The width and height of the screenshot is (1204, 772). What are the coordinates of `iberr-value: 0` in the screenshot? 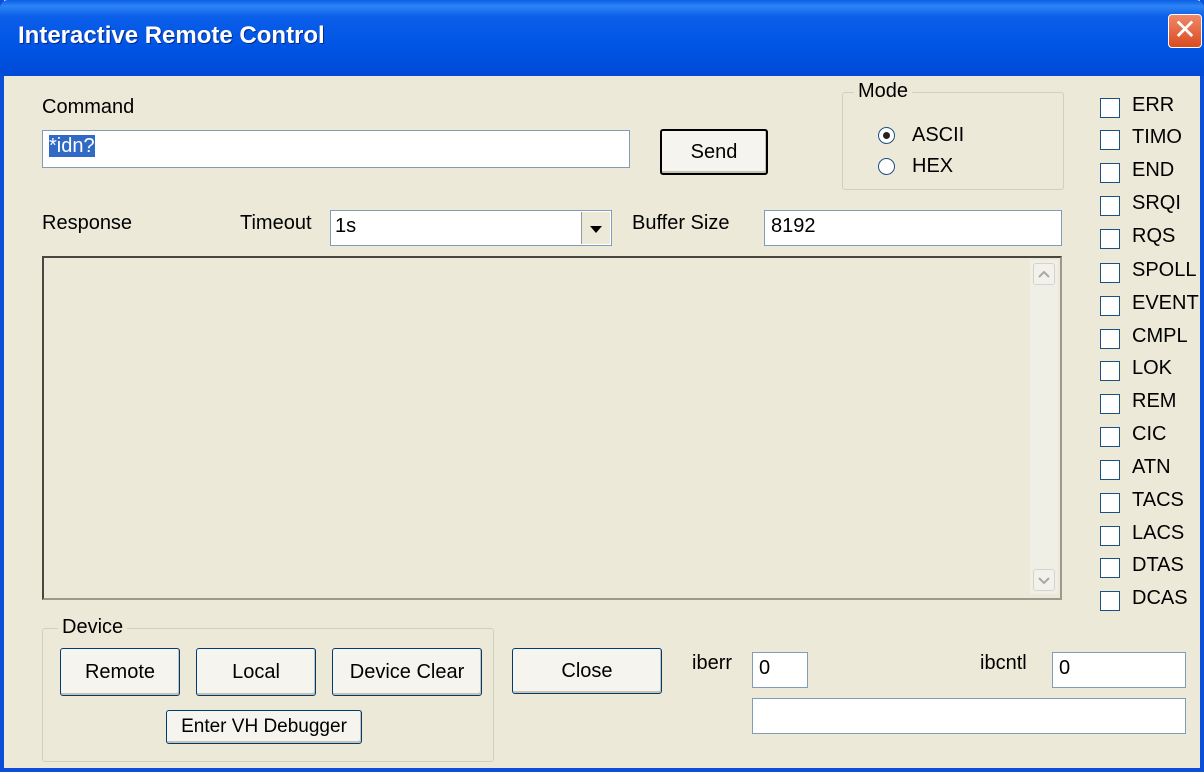 It's located at (765, 668).